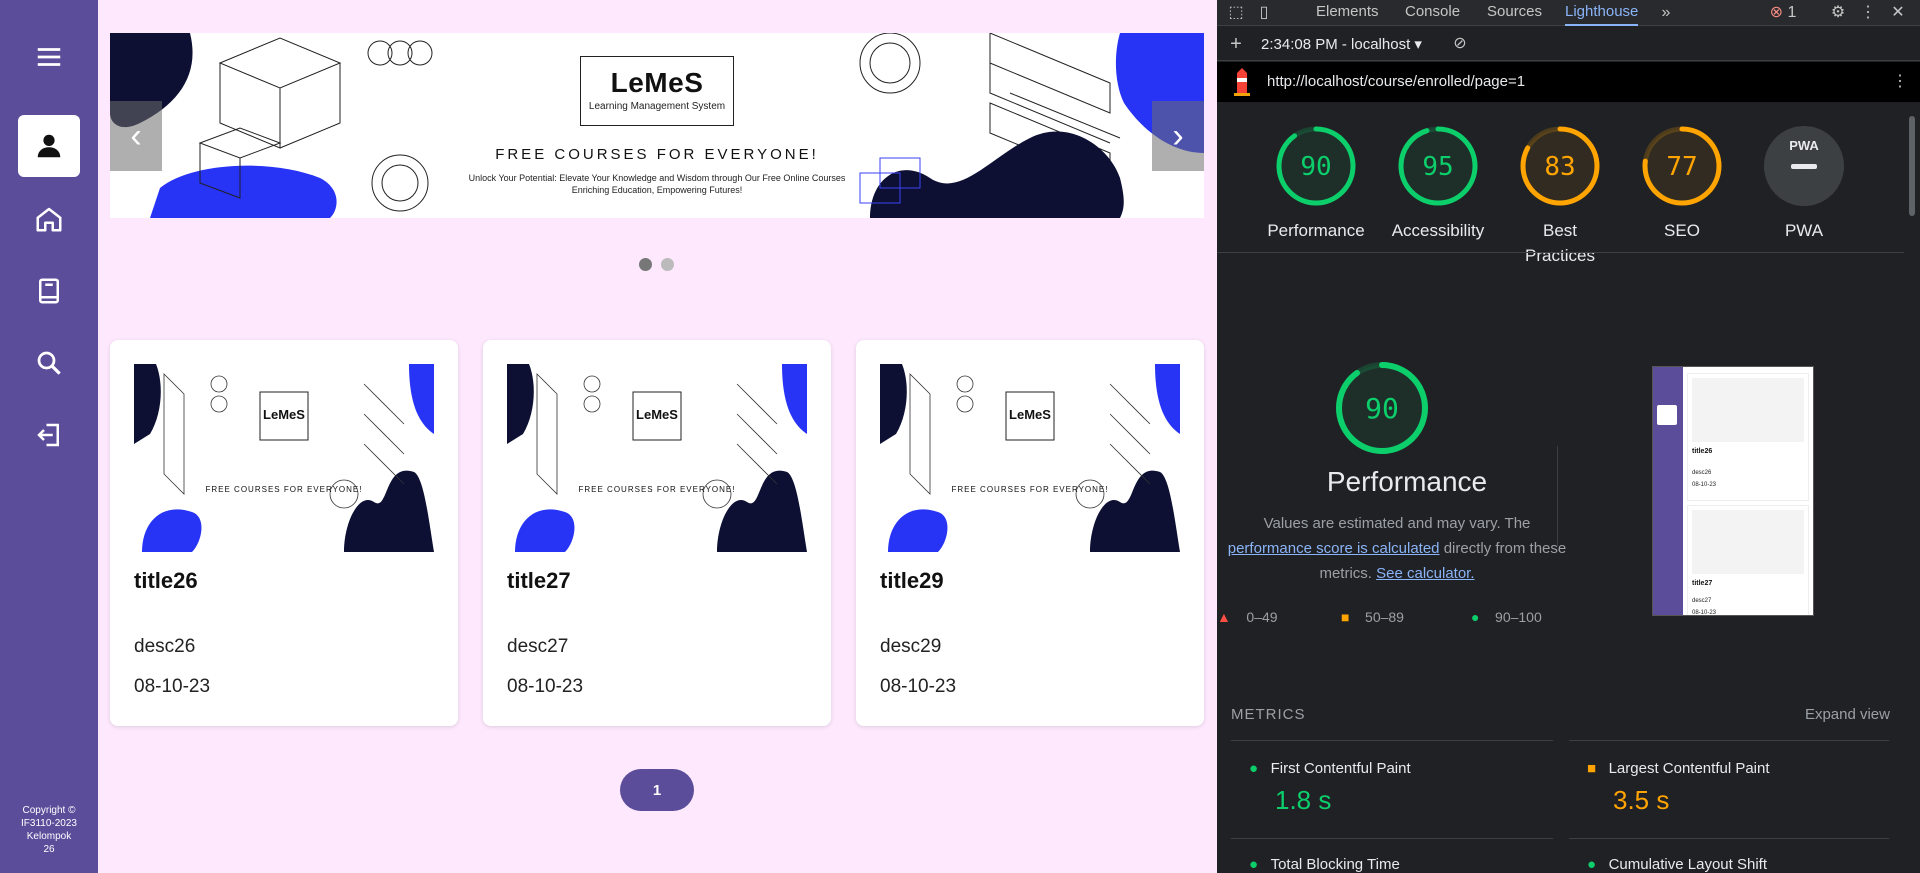 The height and width of the screenshot is (873, 1920). What do you see at coordinates (1236, 13) in the screenshot?
I see `inspect-element-icon: ⬚` at bounding box center [1236, 13].